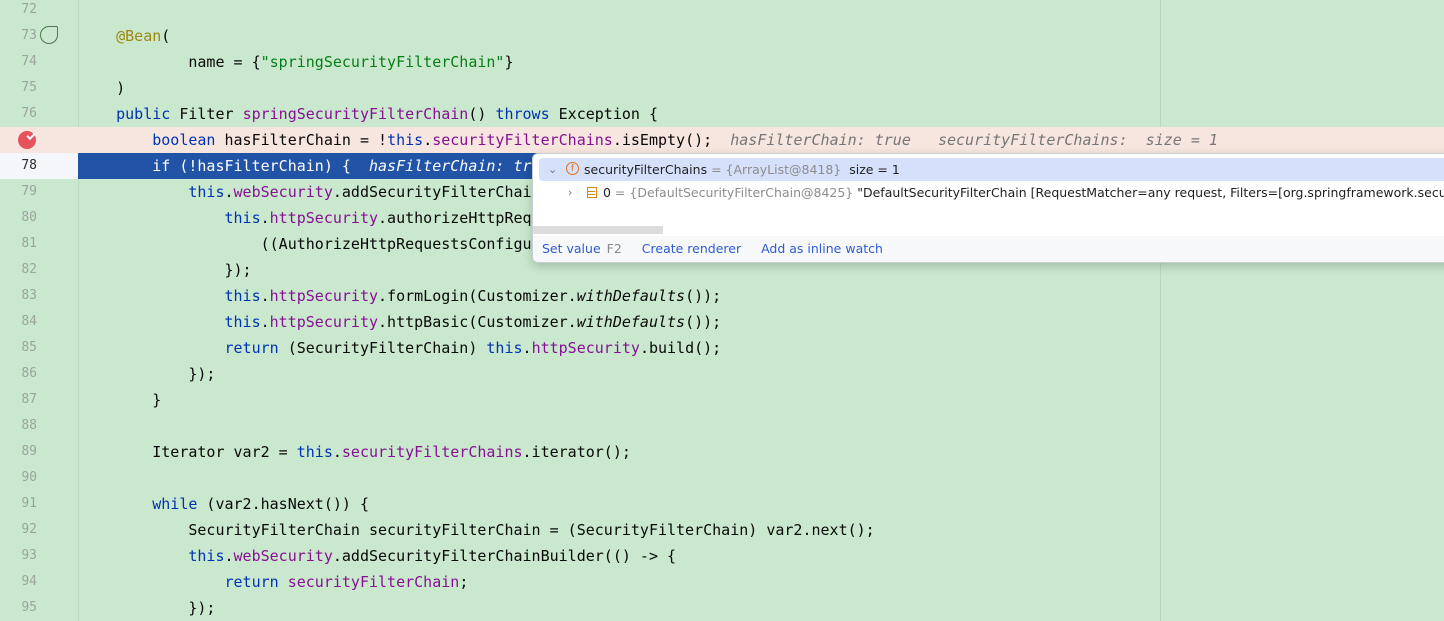  Describe the element at coordinates (206, 114) in the screenshot. I see `code-token: Filter` at that location.